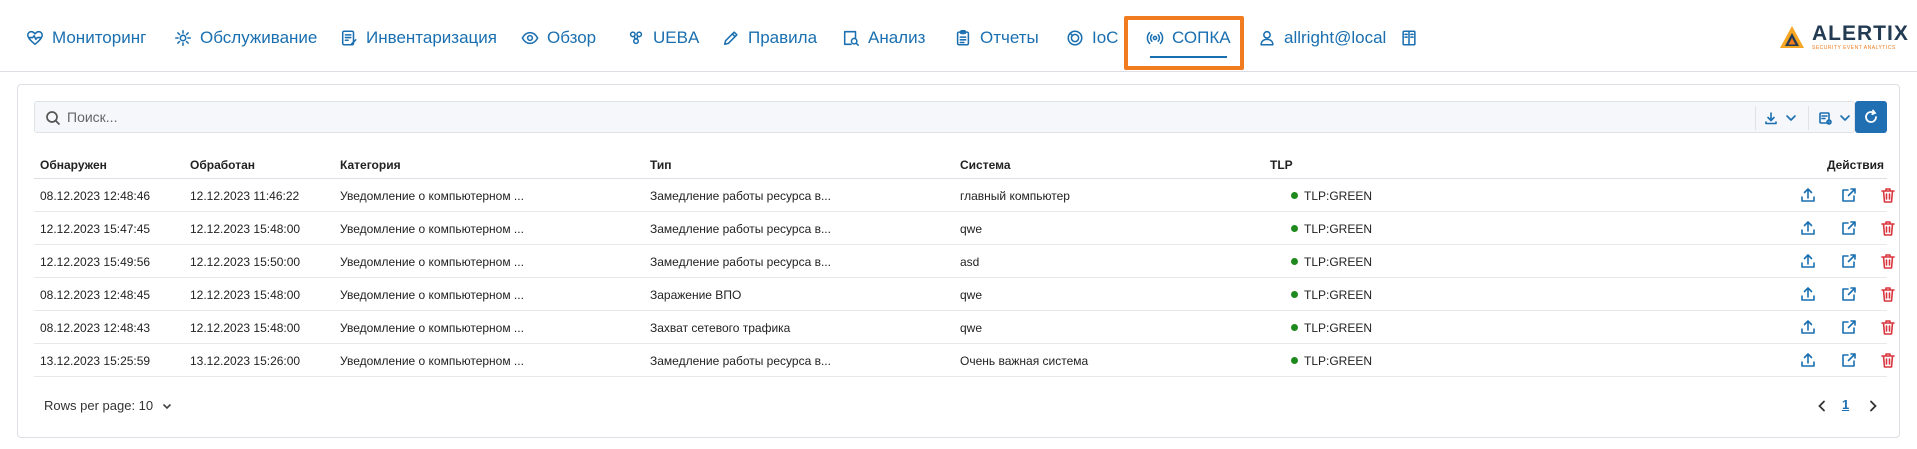 This screenshot has width=1917, height=449. Describe the element at coordinates (167, 406) in the screenshot. I see `chevron-down-icon` at that location.